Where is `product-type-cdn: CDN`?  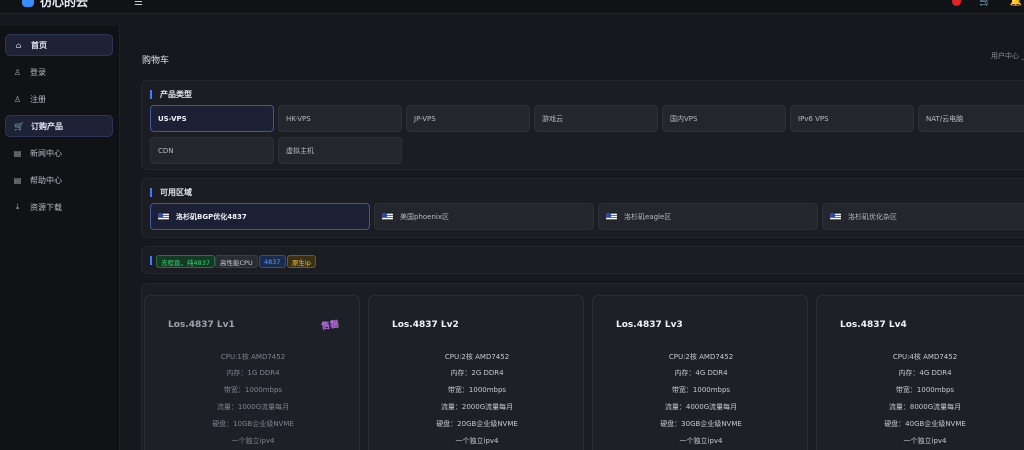 product-type-cdn: CDN is located at coordinates (212, 150).